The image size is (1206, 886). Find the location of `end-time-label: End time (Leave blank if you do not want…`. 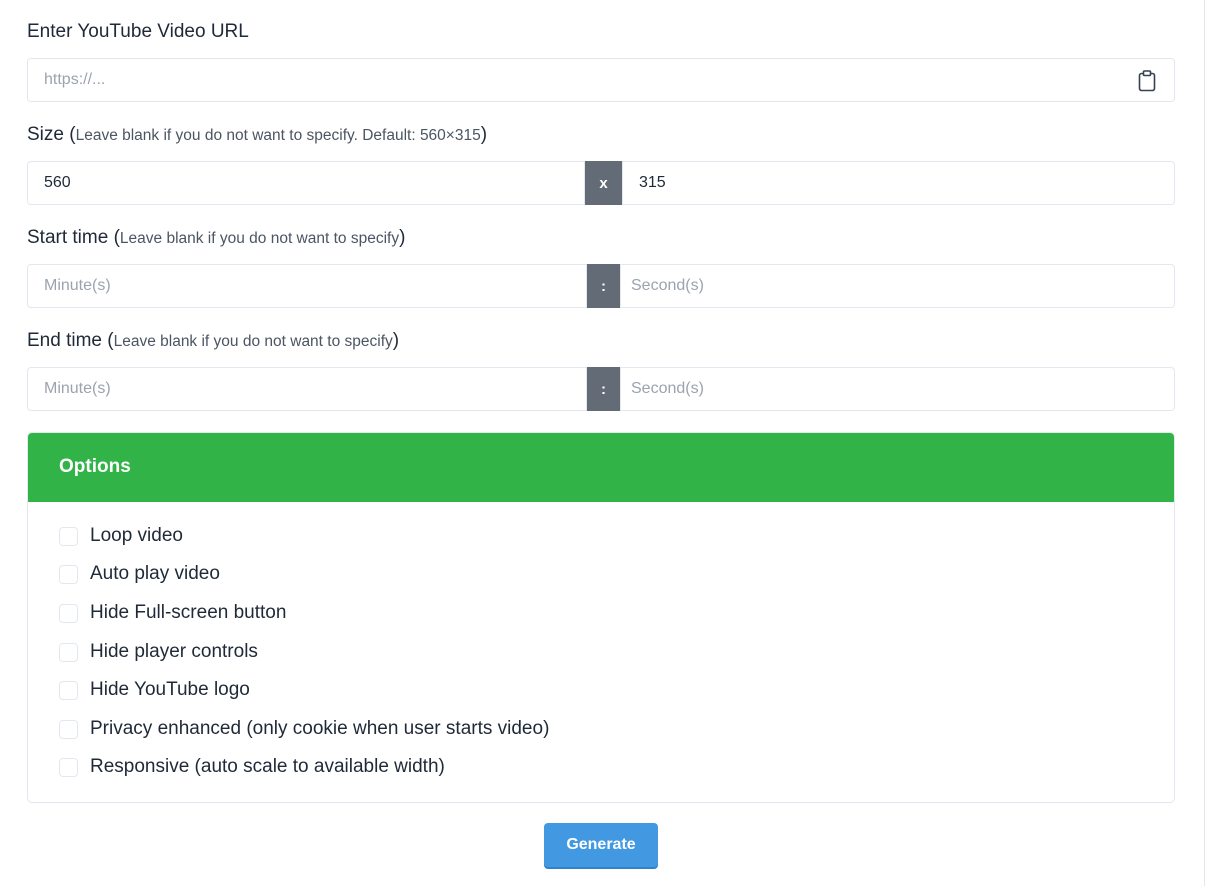

end-time-label: End time (Leave blank if you do not want… is located at coordinates (213, 340).